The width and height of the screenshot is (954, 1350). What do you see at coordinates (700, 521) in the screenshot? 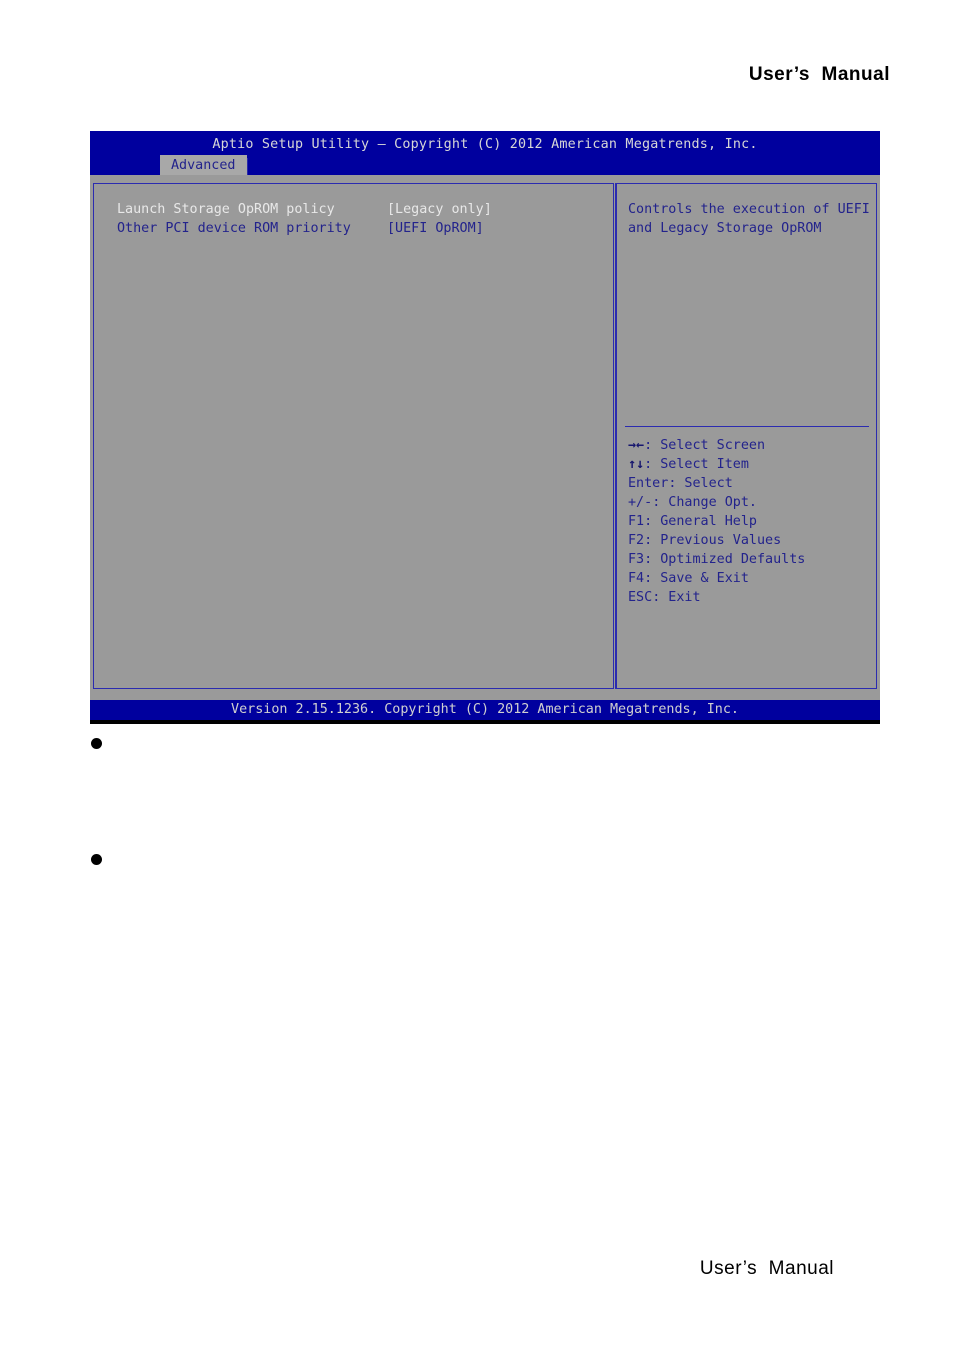
I see `nav-key-label: : General Help` at bounding box center [700, 521].